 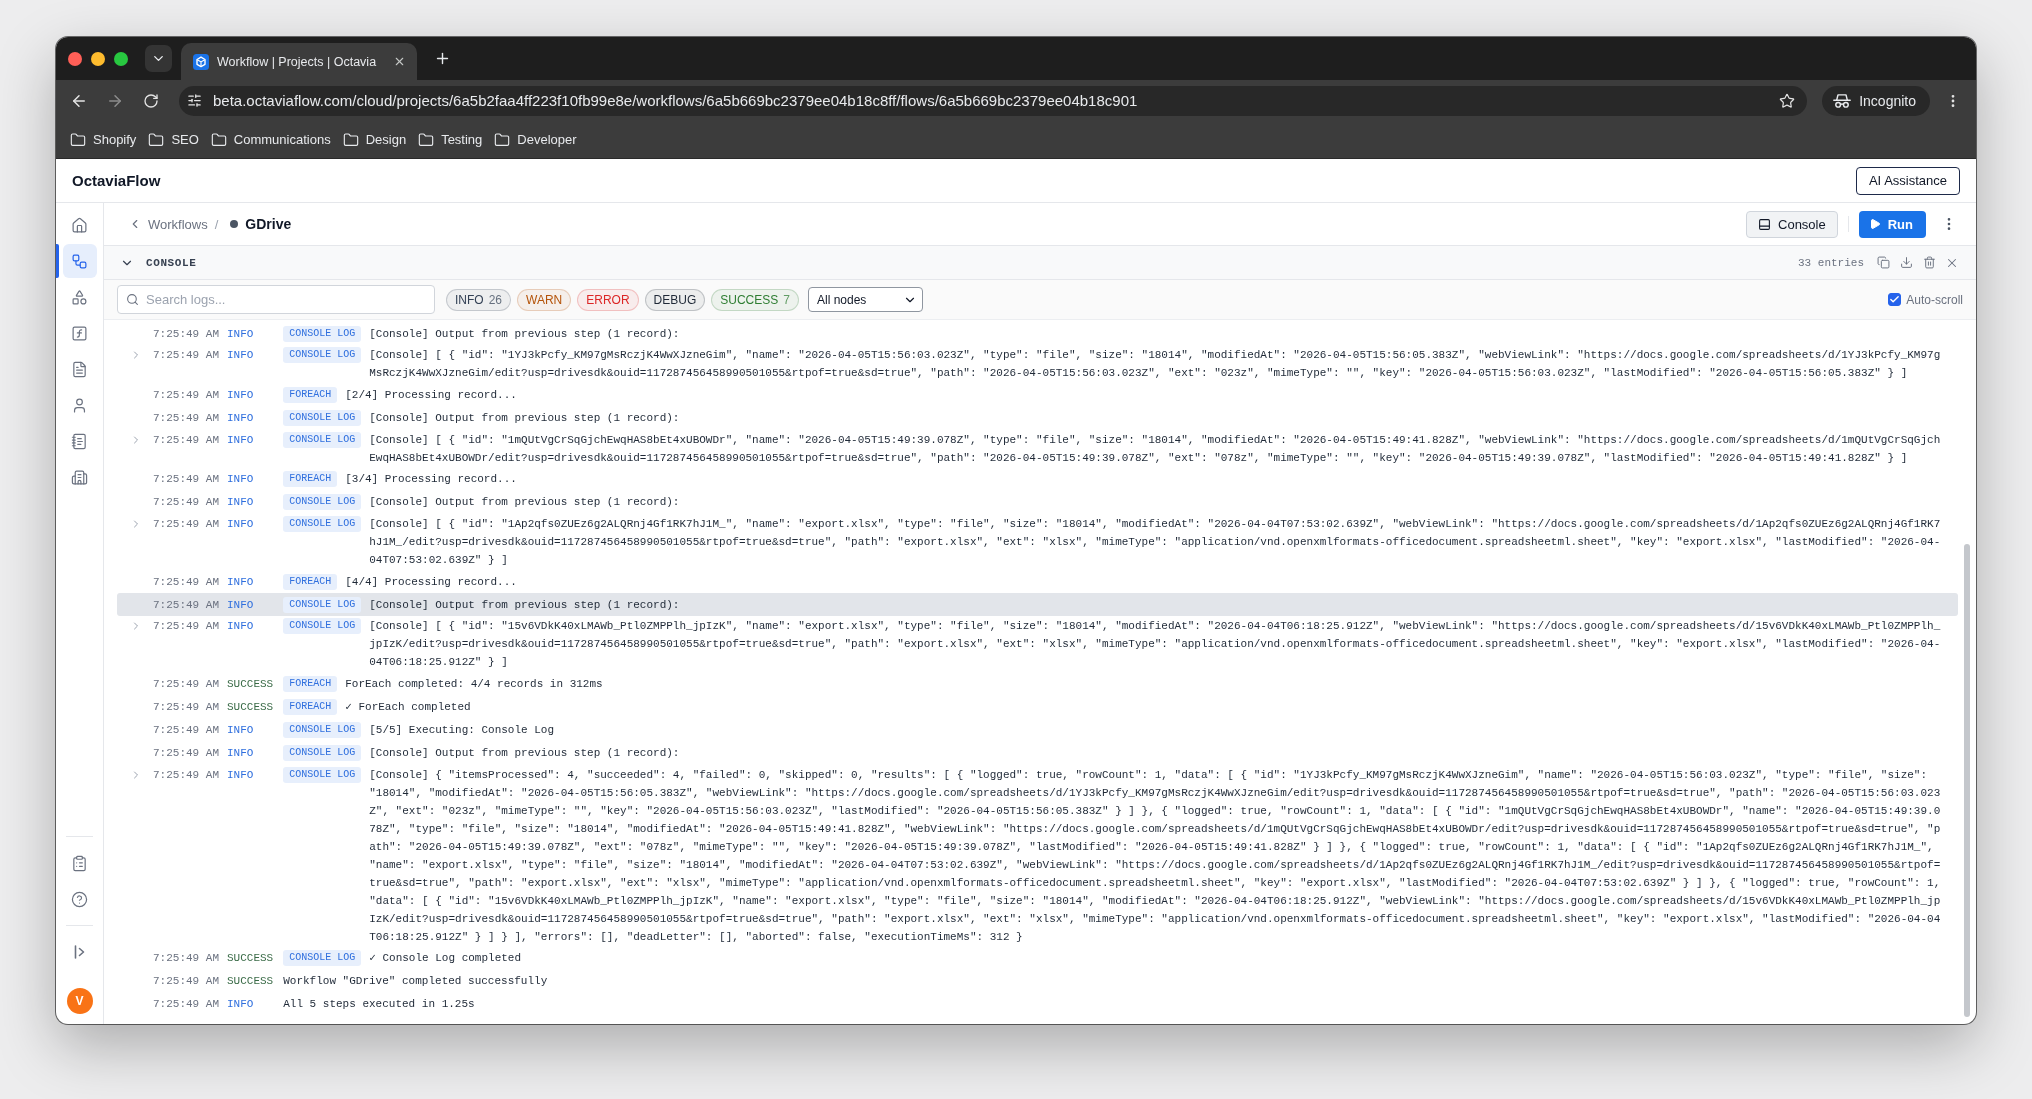 I want to click on bookmark-folder: Design, so click(x=374, y=139).